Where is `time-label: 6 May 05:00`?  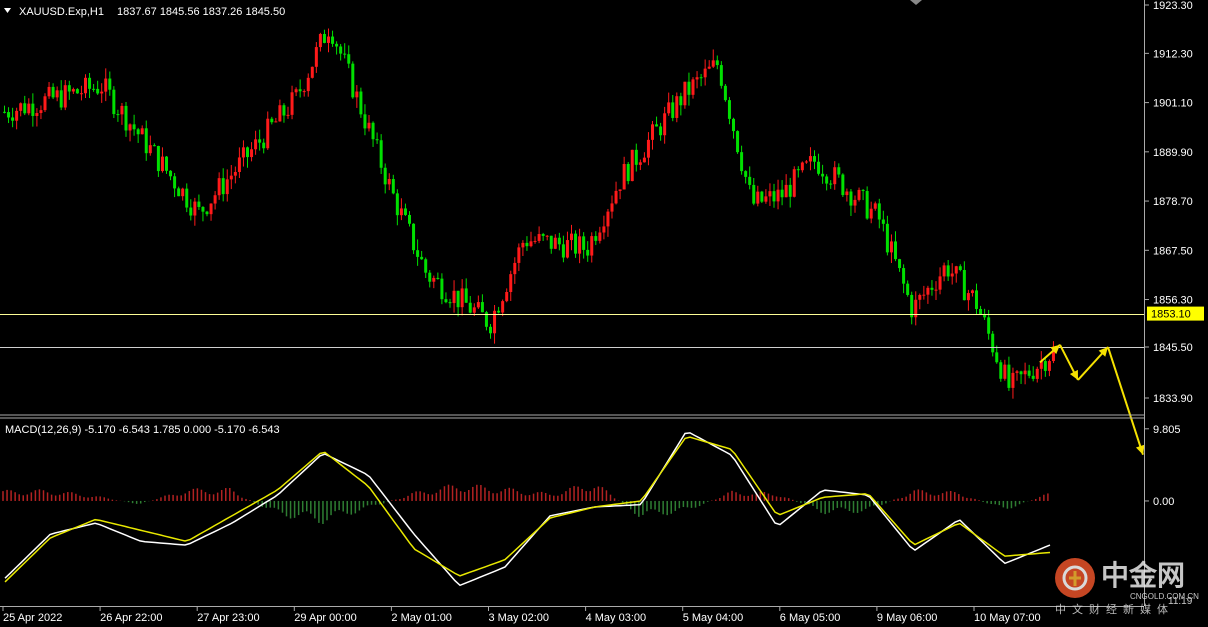 time-label: 6 May 05:00 is located at coordinates (810, 618).